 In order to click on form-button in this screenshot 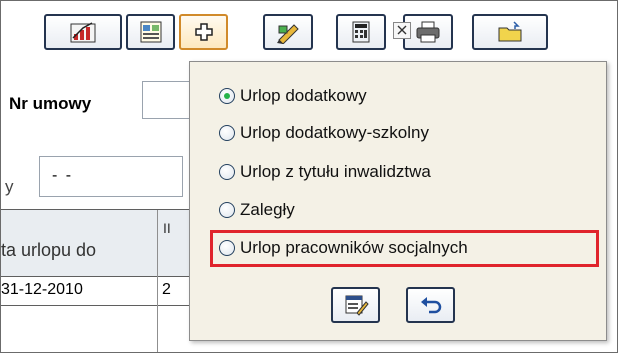, I will do `click(150, 32)`.